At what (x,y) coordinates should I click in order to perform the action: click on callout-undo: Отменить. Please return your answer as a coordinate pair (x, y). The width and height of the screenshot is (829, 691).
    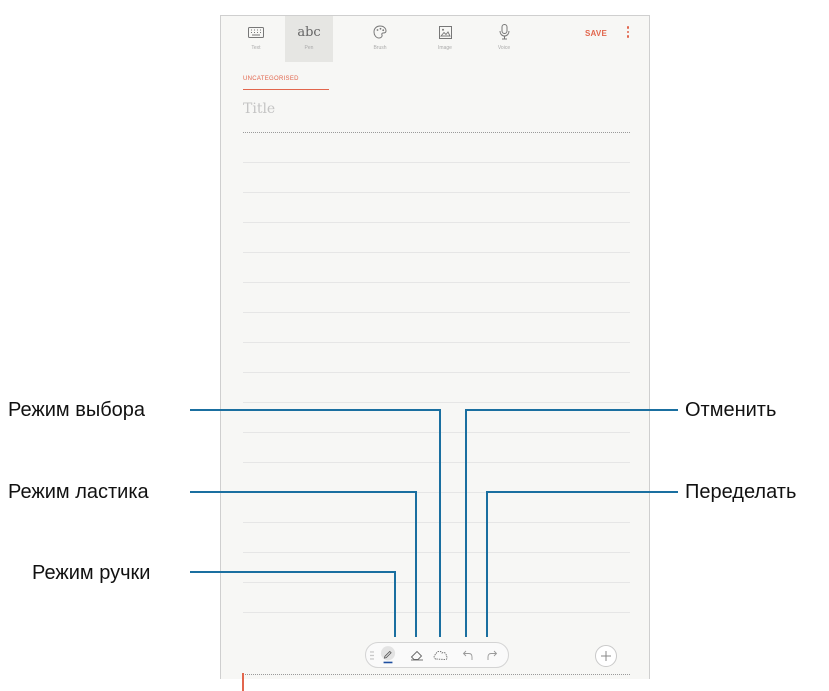
    Looking at the image, I should click on (731, 410).